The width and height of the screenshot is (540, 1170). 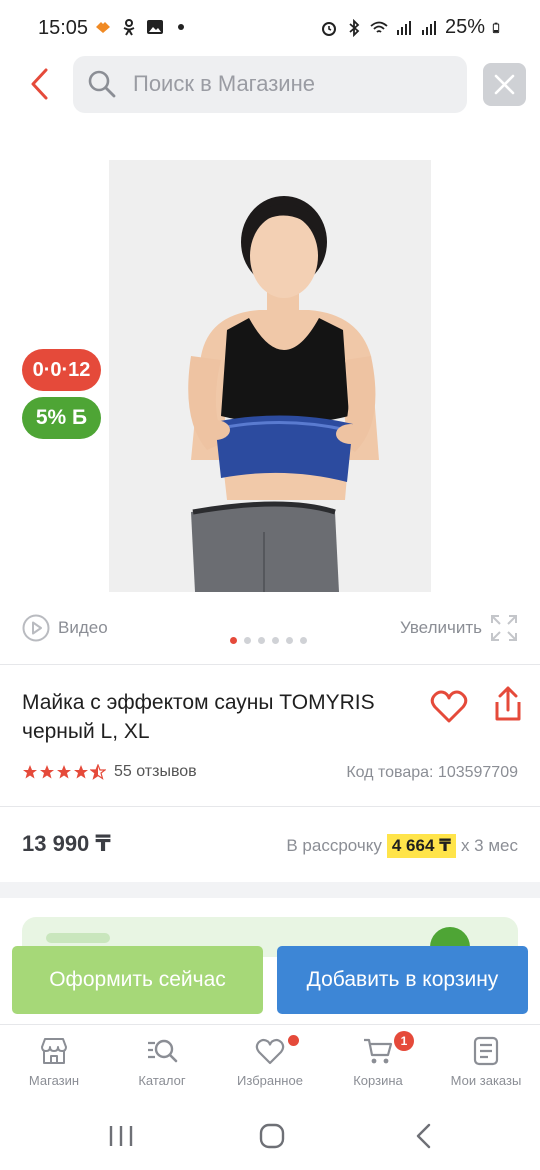 What do you see at coordinates (109, 772) in the screenshot?
I see `product-rating: 55 отзывов` at bounding box center [109, 772].